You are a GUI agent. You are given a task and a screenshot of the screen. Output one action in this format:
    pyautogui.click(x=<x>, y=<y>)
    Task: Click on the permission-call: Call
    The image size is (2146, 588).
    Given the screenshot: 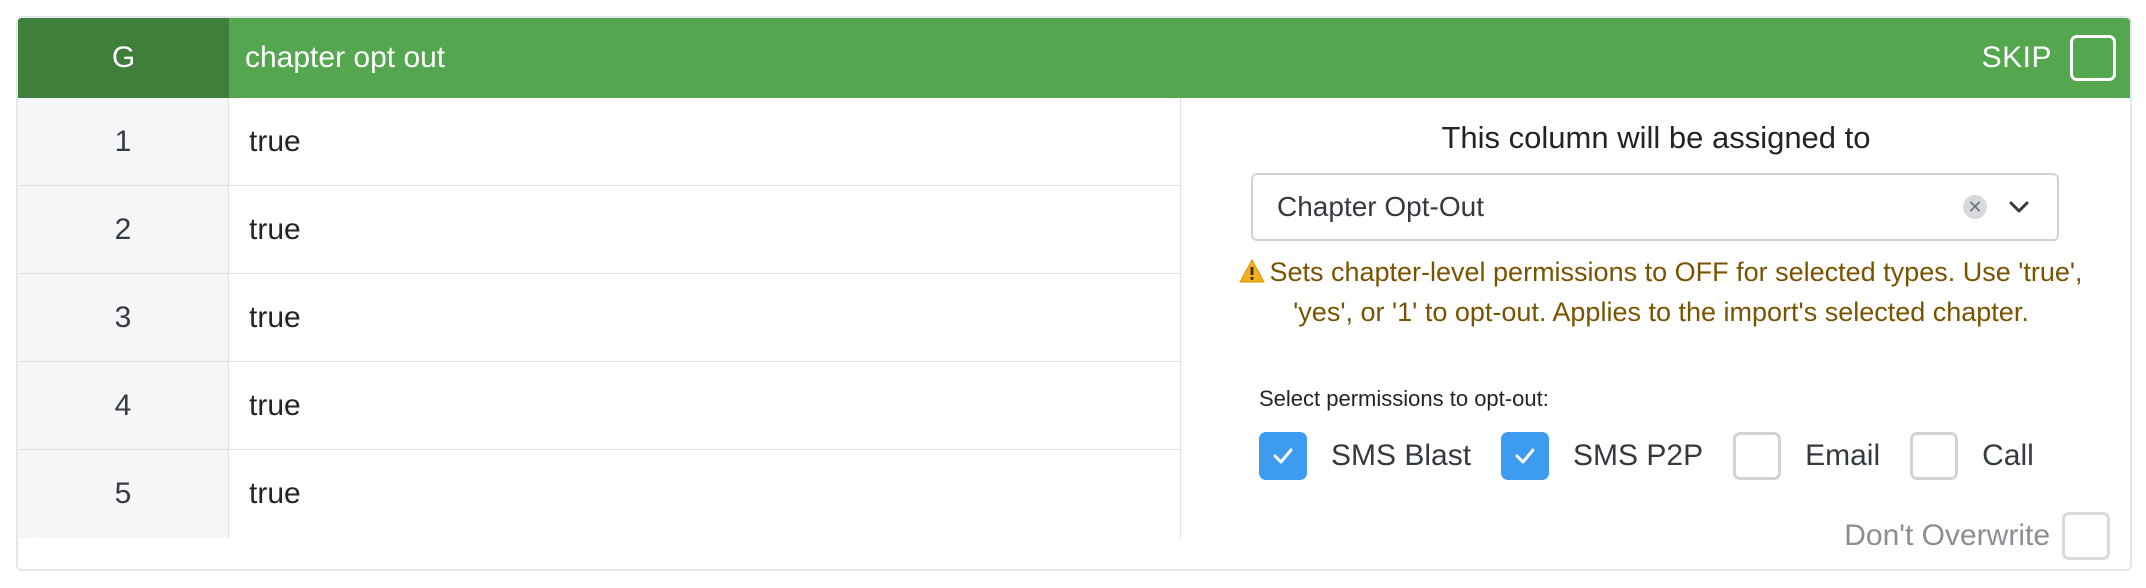 What is the action you would take?
    pyautogui.click(x=1972, y=456)
    